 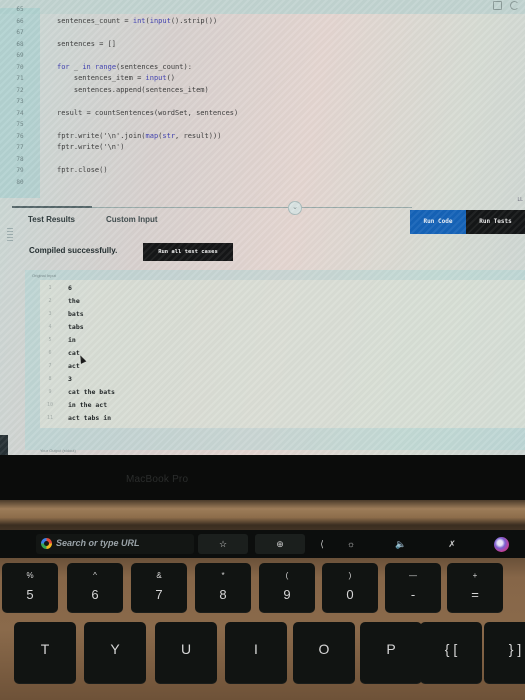 What do you see at coordinates (475, 575) in the screenshot?
I see `key-shift-symbol: +` at bounding box center [475, 575].